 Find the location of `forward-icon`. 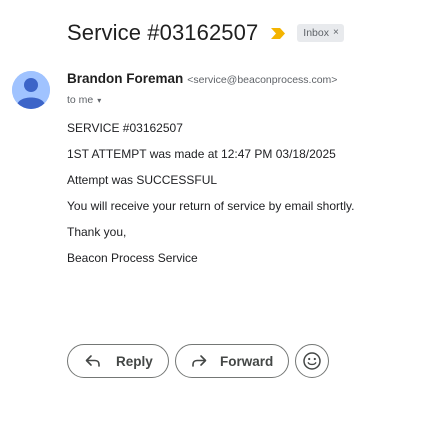

forward-icon is located at coordinates (199, 361).